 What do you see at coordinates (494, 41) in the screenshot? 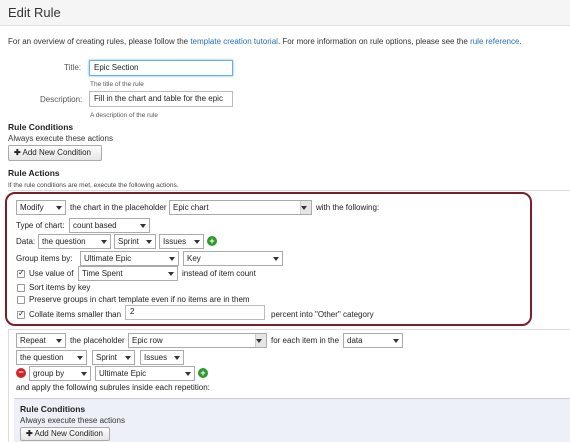
I see `rule-reference-link: rule reference` at bounding box center [494, 41].